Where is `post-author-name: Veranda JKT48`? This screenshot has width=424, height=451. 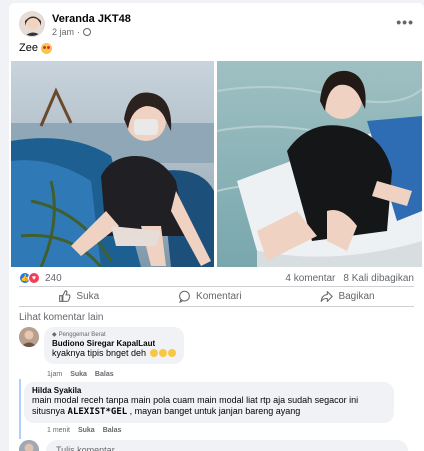 post-author-name: Veranda JKT48 is located at coordinates (91, 19).